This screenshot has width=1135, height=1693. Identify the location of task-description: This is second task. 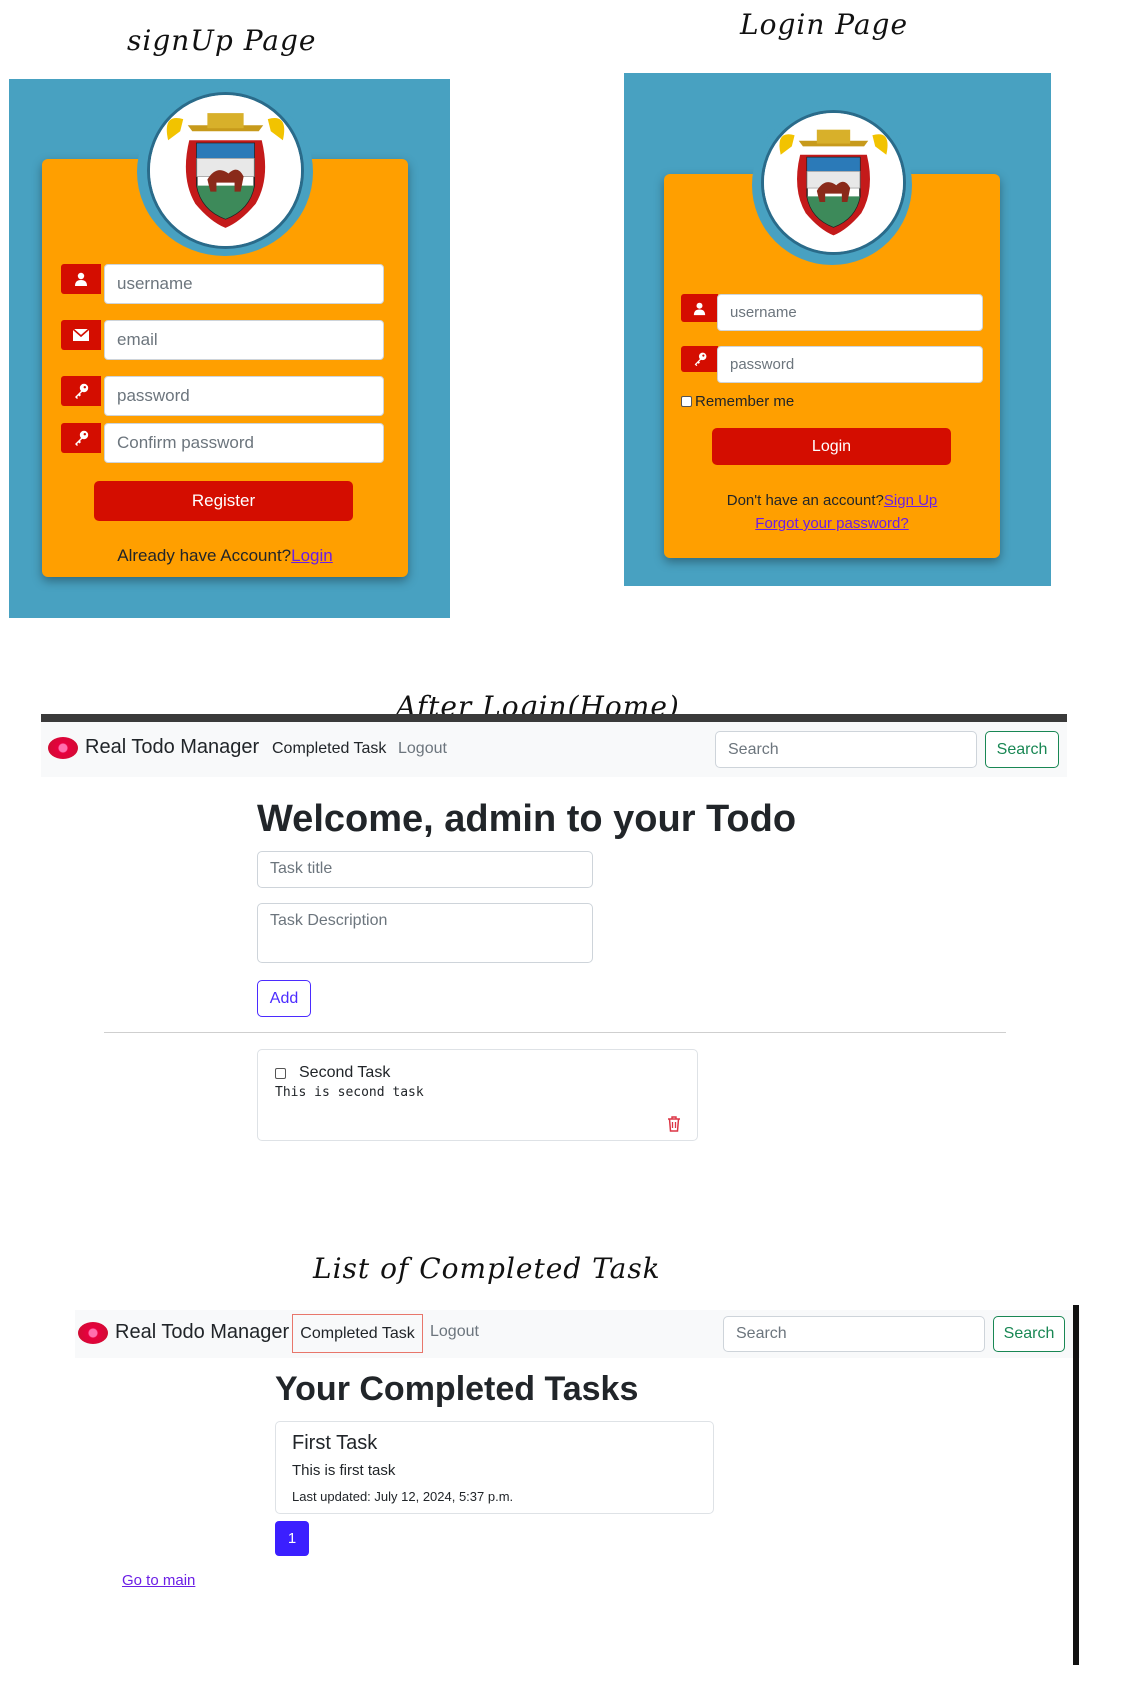
(349, 1092).